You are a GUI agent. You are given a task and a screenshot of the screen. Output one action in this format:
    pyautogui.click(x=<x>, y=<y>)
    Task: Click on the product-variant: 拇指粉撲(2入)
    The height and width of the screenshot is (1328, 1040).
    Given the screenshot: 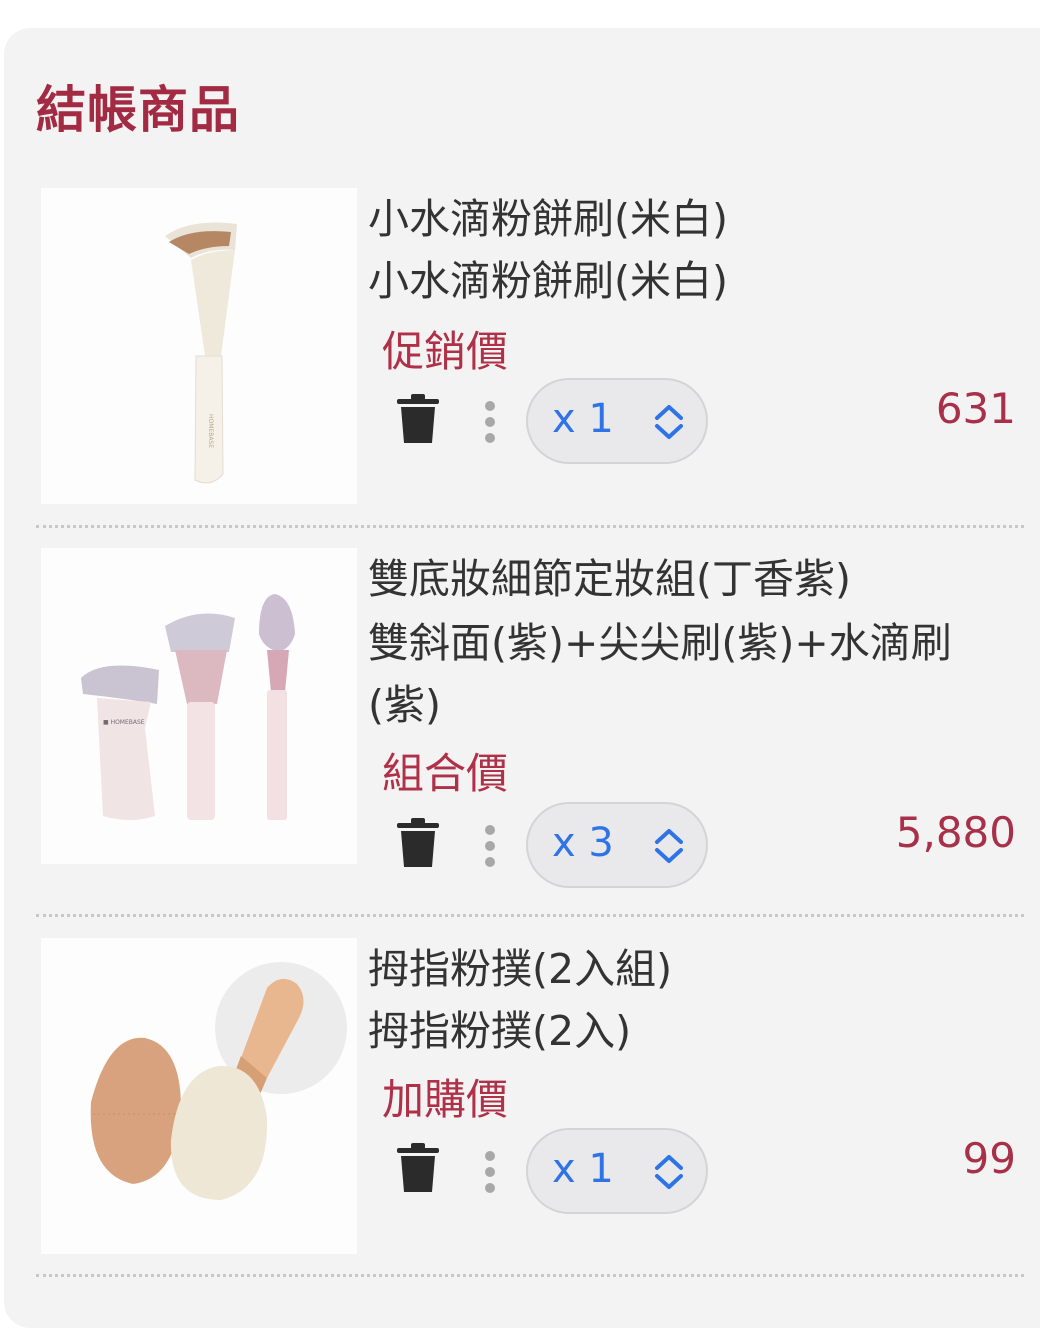 What is the action you would take?
    pyautogui.click(x=500, y=1031)
    